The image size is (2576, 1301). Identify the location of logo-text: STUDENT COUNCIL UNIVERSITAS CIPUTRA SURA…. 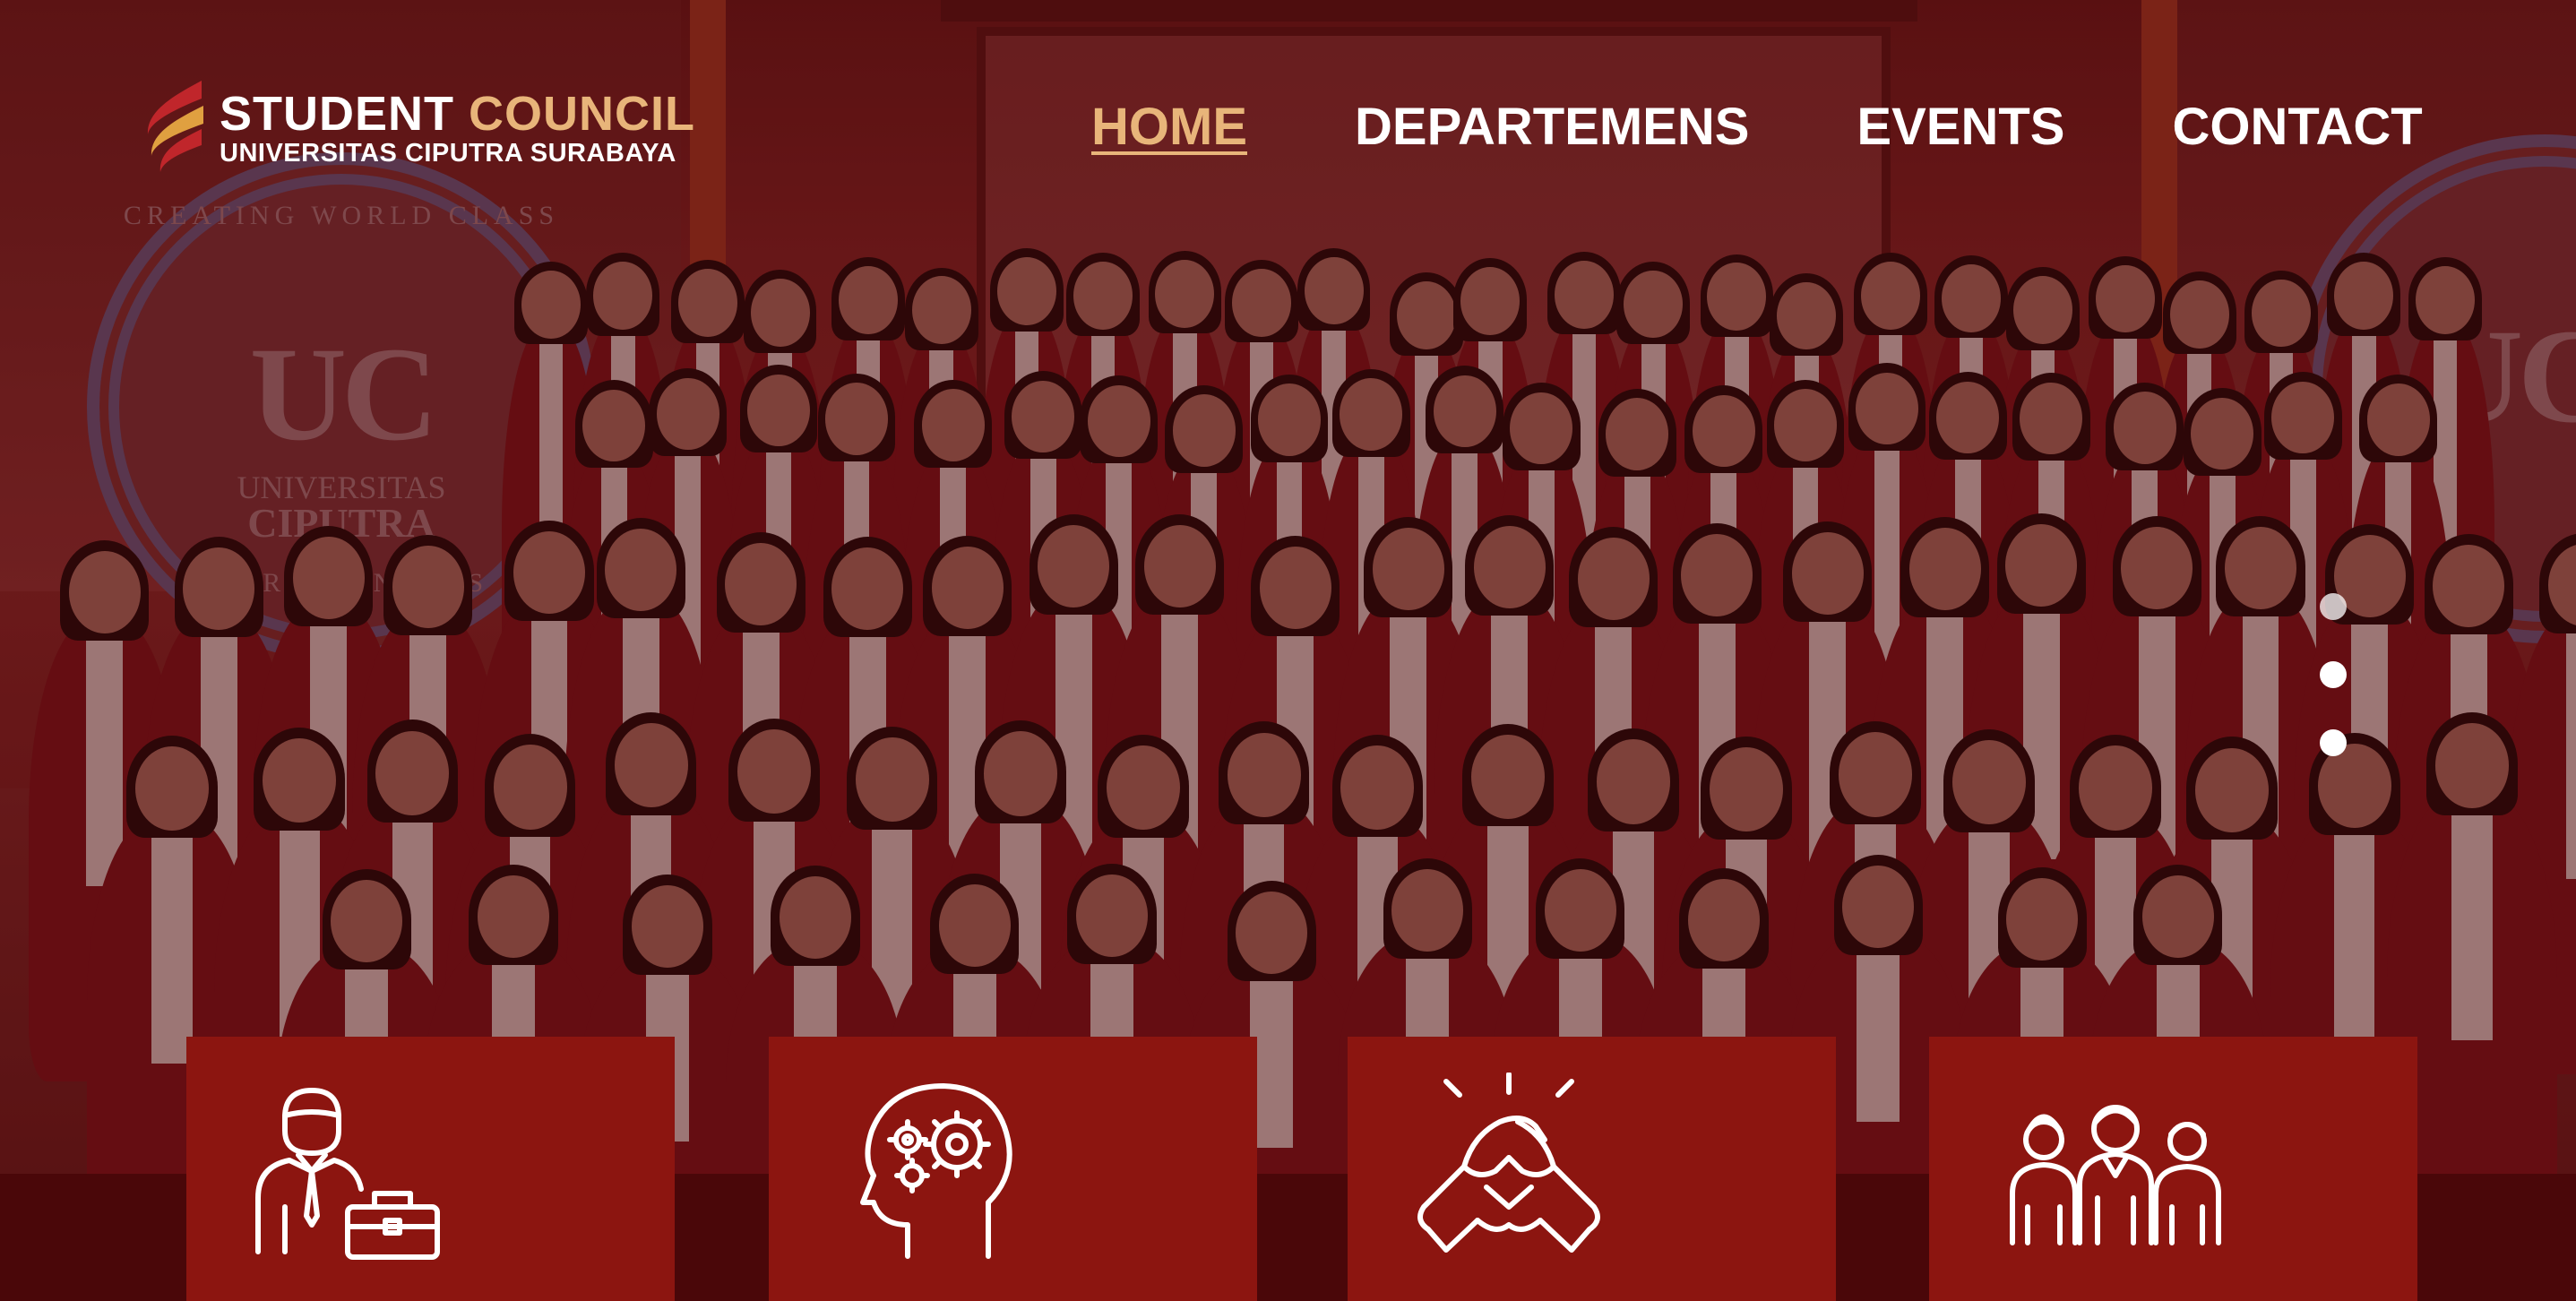
(458, 128).